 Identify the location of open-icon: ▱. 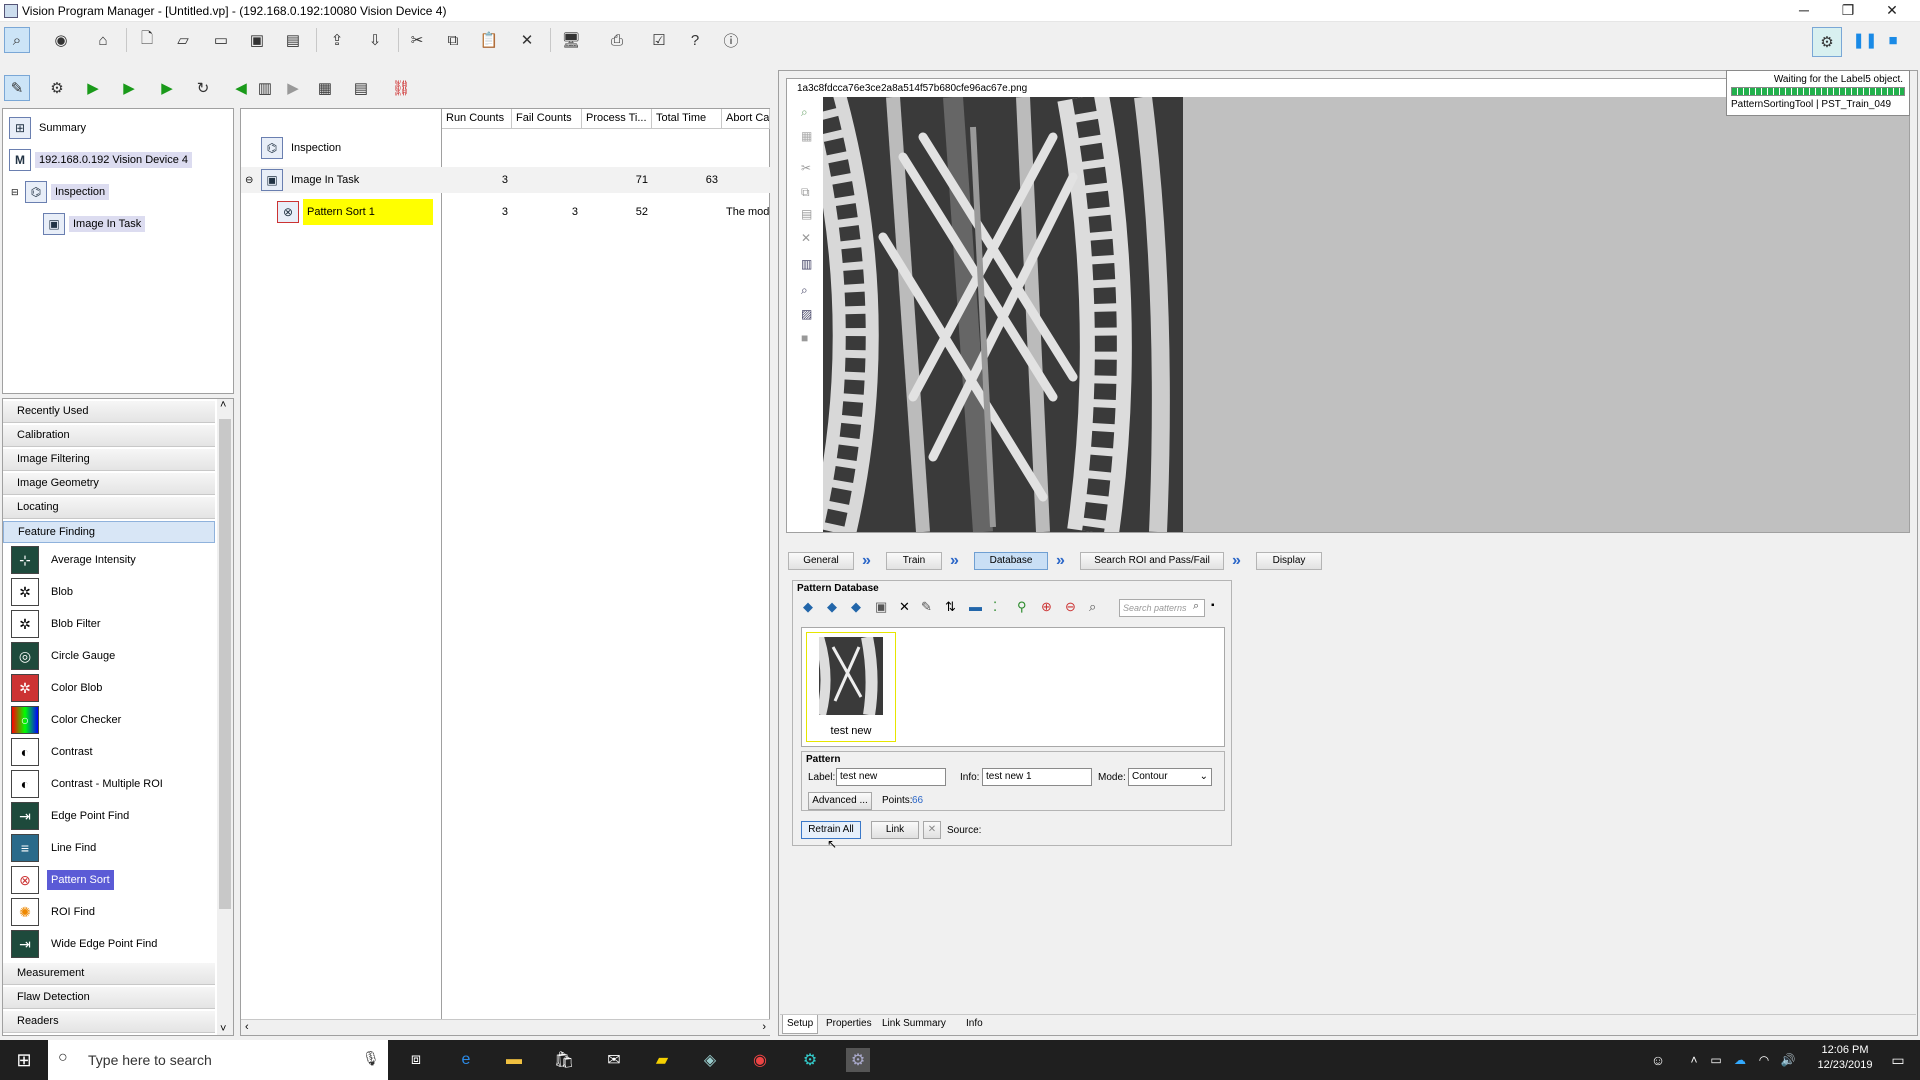
(183, 40).